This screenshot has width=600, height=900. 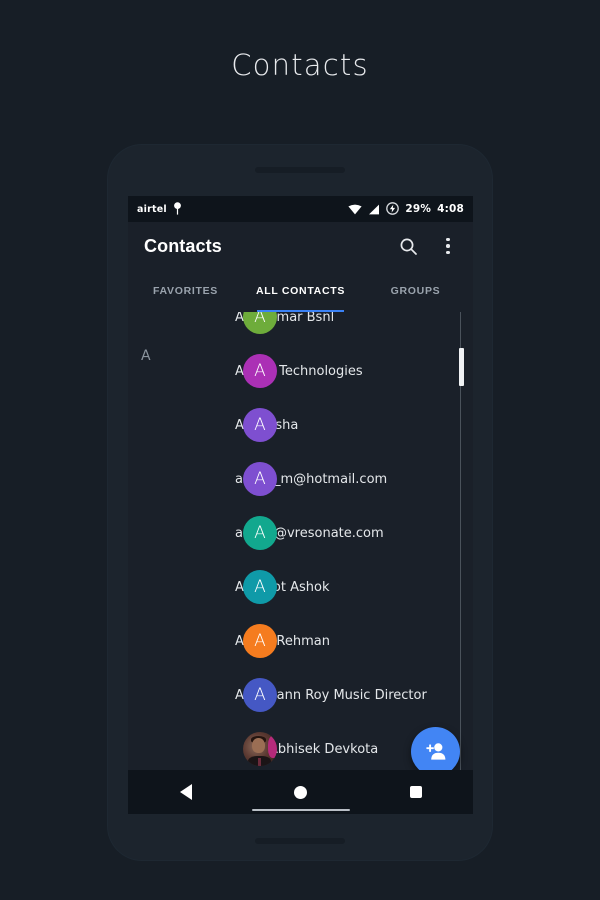 What do you see at coordinates (418, 209) in the screenshot?
I see `battery-percent-label: 29%` at bounding box center [418, 209].